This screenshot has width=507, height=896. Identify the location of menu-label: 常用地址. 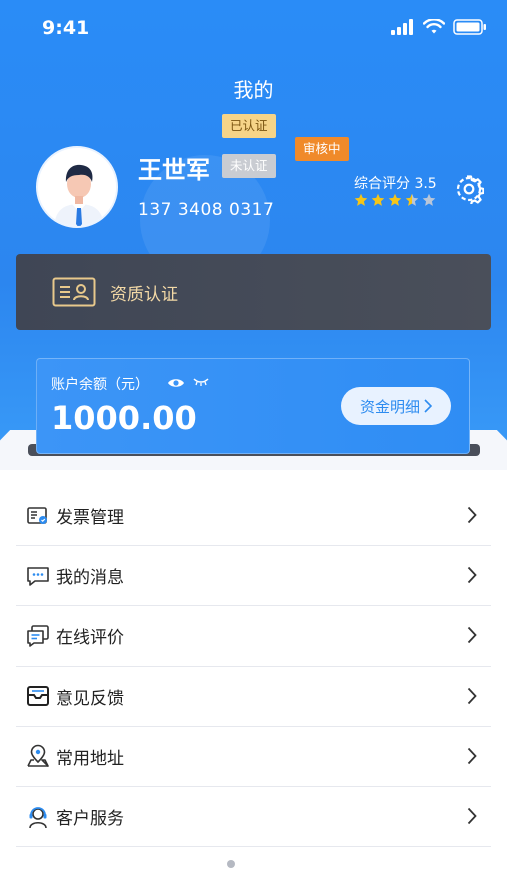
(90, 758).